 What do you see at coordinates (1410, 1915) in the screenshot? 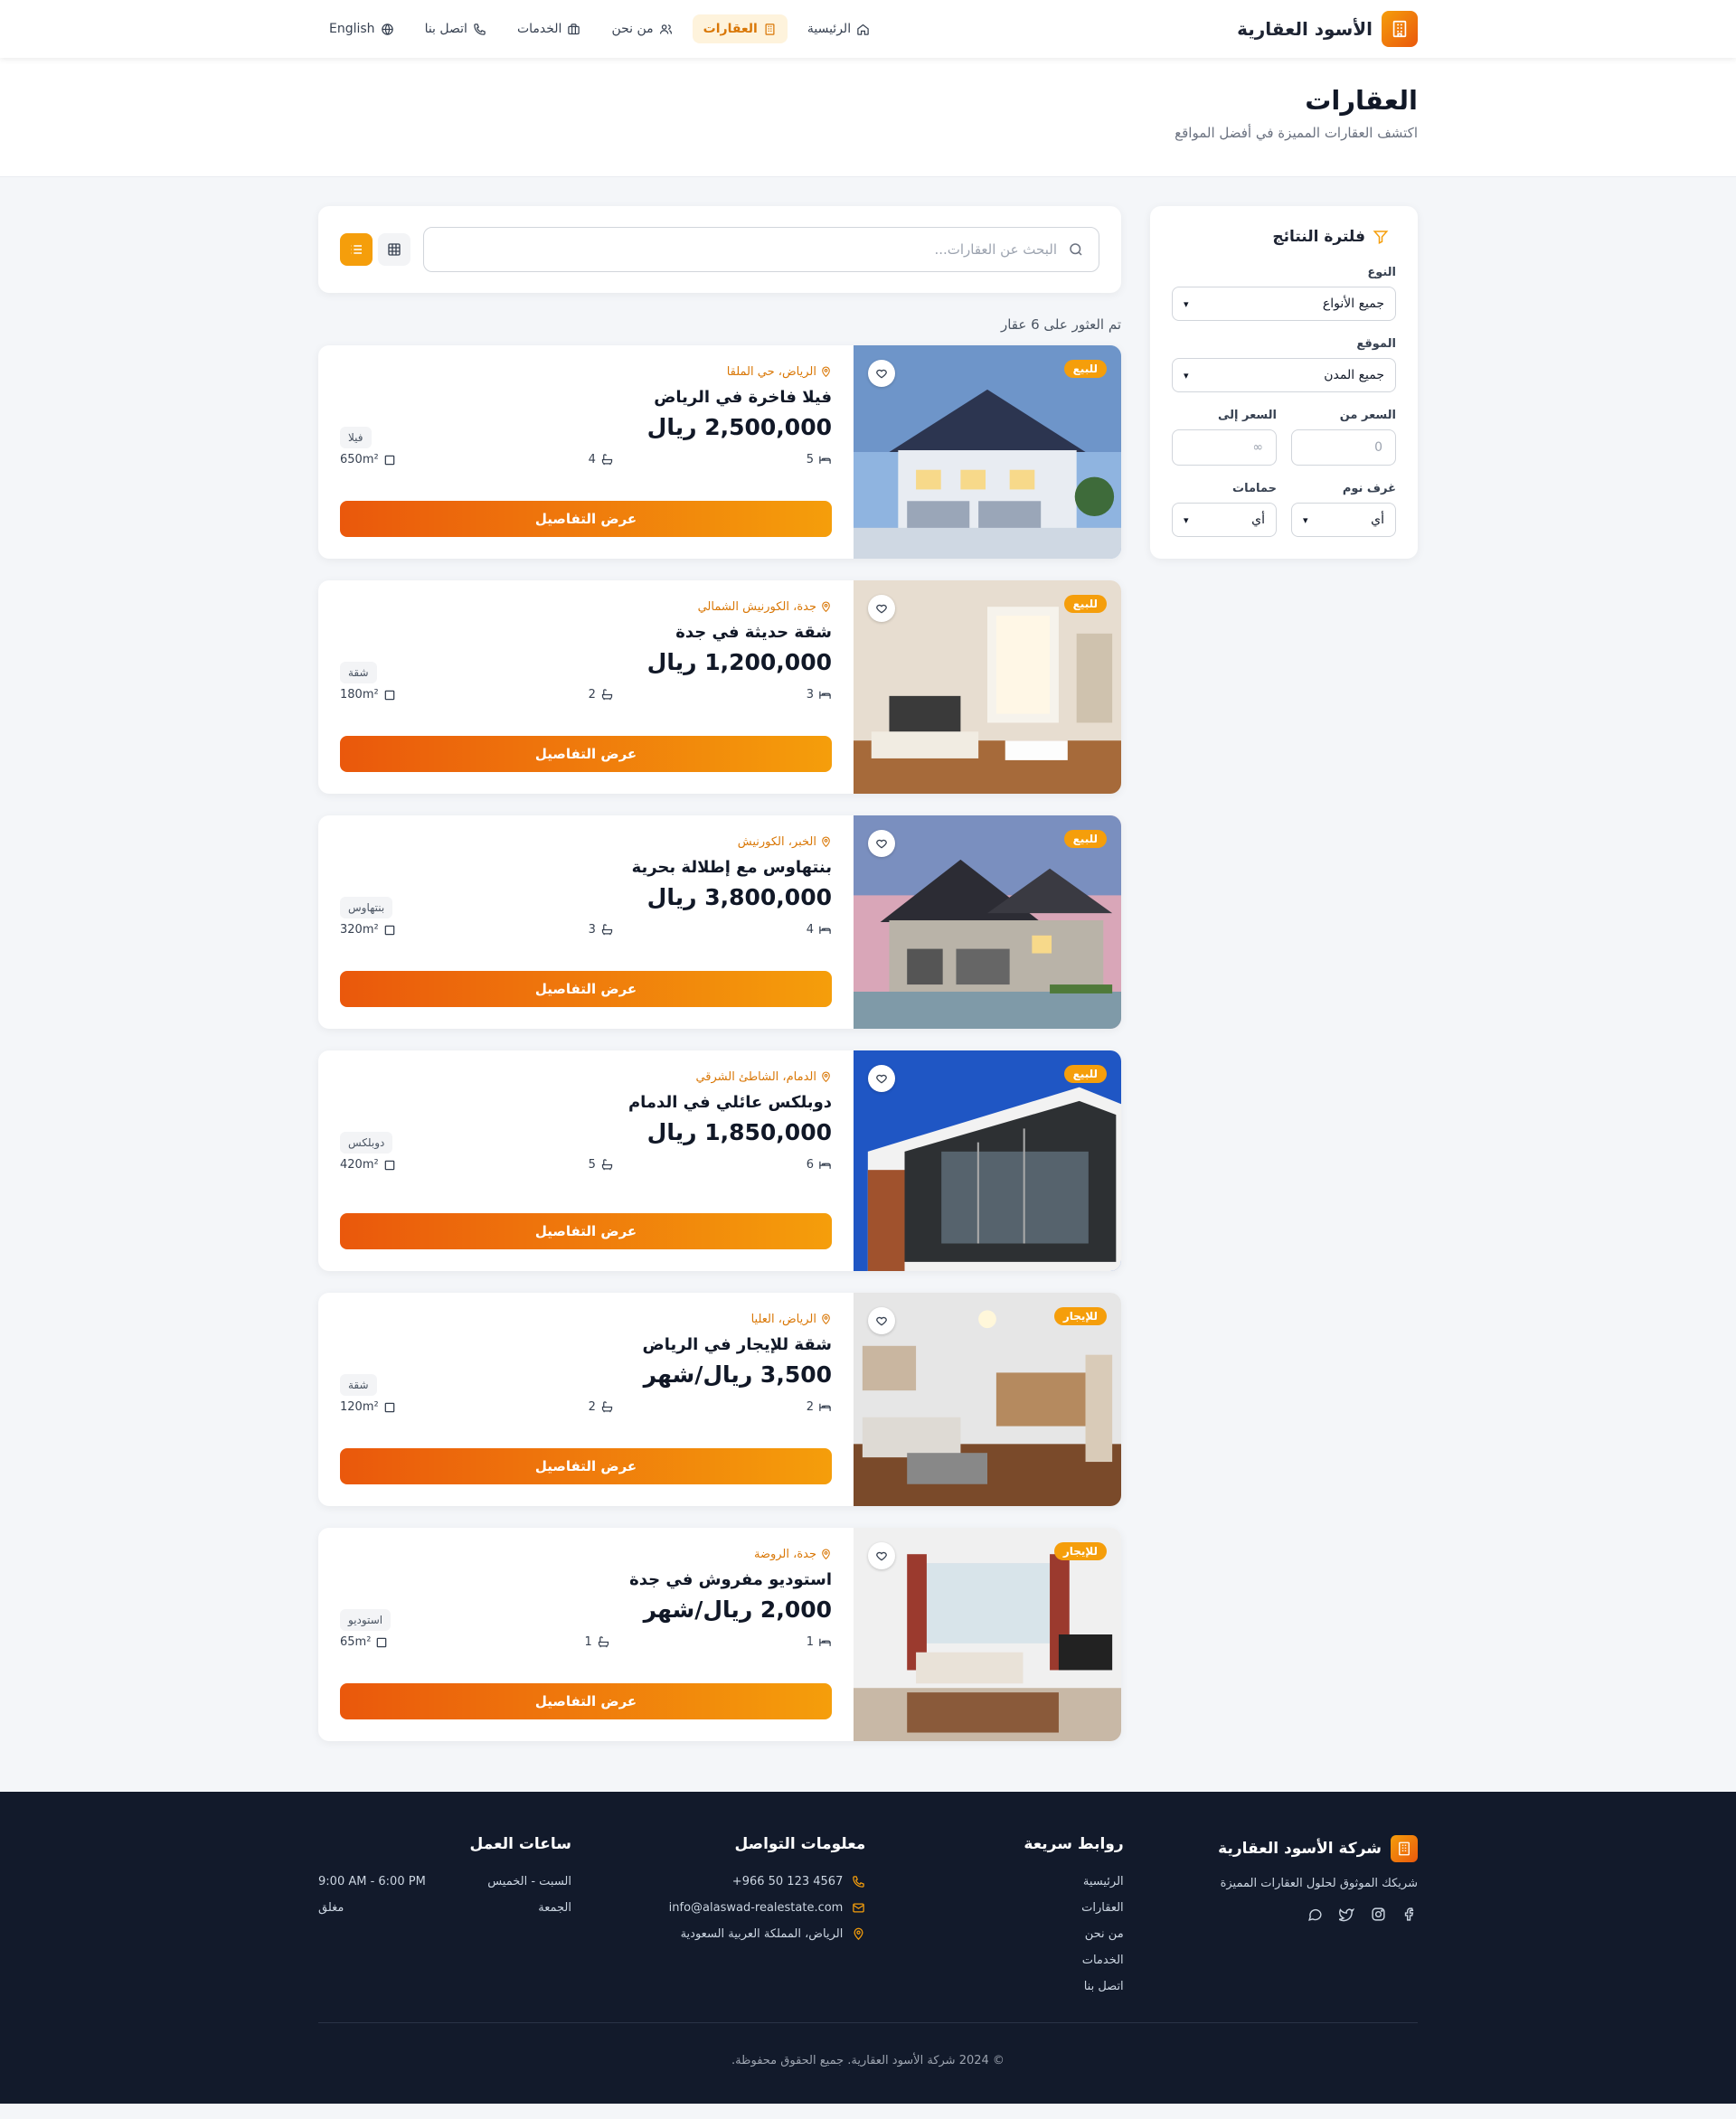
I see `facebook-icon` at bounding box center [1410, 1915].